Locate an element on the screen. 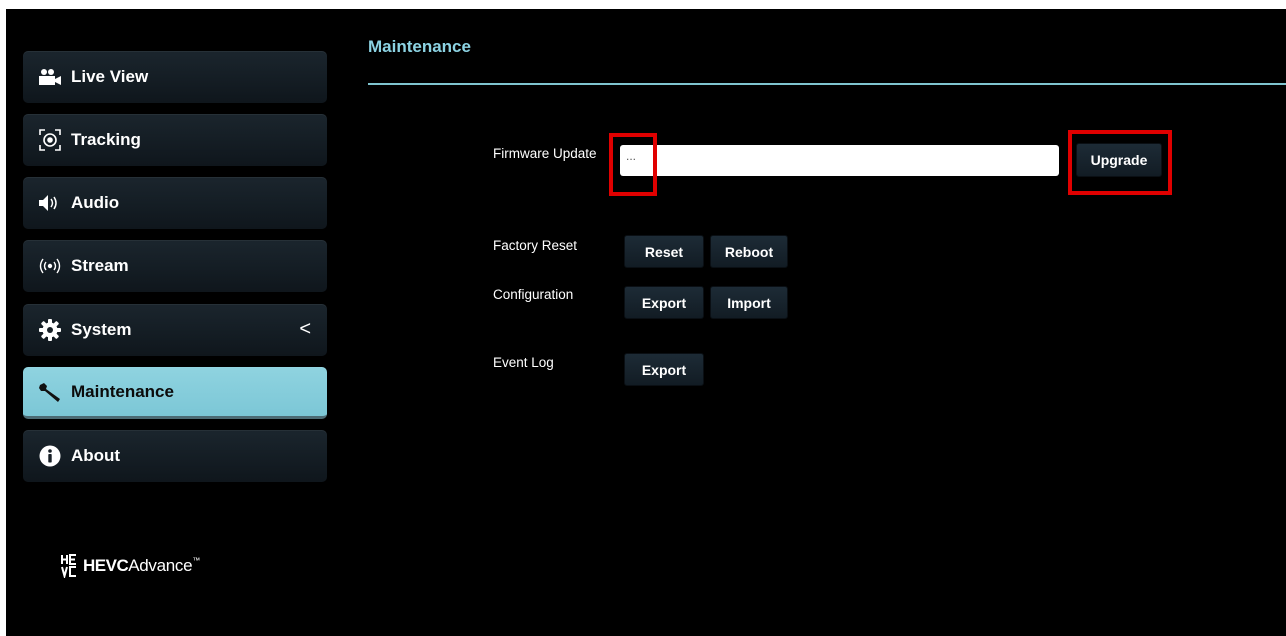 The height and width of the screenshot is (636, 1286). gear-icon is located at coordinates (50, 330).